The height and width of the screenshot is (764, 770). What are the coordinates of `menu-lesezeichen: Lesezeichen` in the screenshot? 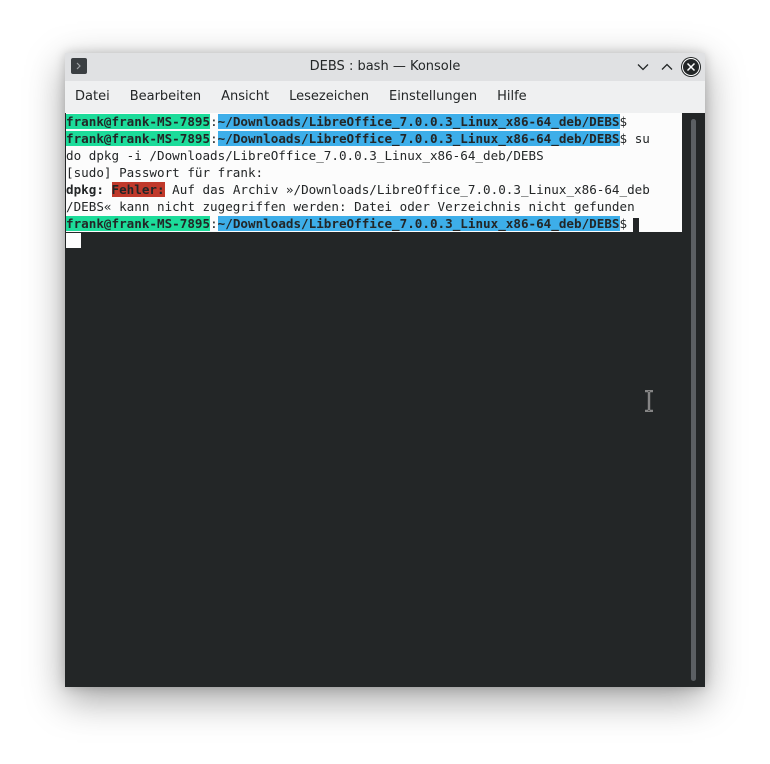 It's located at (329, 97).